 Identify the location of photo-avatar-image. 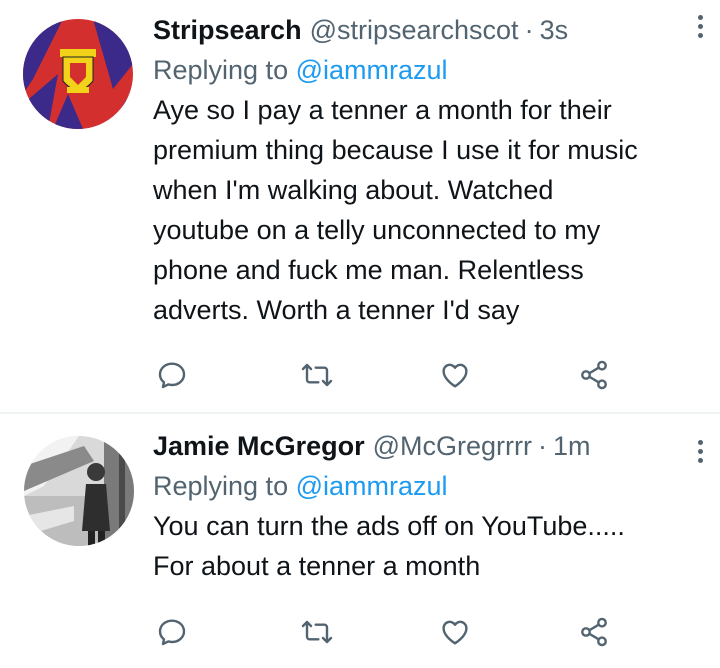
(79, 491).